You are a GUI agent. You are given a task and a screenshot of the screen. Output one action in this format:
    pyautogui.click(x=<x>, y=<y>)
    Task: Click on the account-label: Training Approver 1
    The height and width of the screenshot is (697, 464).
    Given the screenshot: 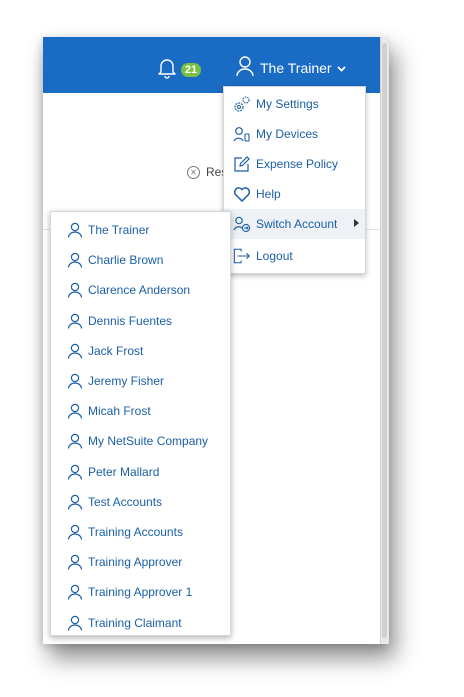 What is the action you would take?
    pyautogui.click(x=140, y=592)
    